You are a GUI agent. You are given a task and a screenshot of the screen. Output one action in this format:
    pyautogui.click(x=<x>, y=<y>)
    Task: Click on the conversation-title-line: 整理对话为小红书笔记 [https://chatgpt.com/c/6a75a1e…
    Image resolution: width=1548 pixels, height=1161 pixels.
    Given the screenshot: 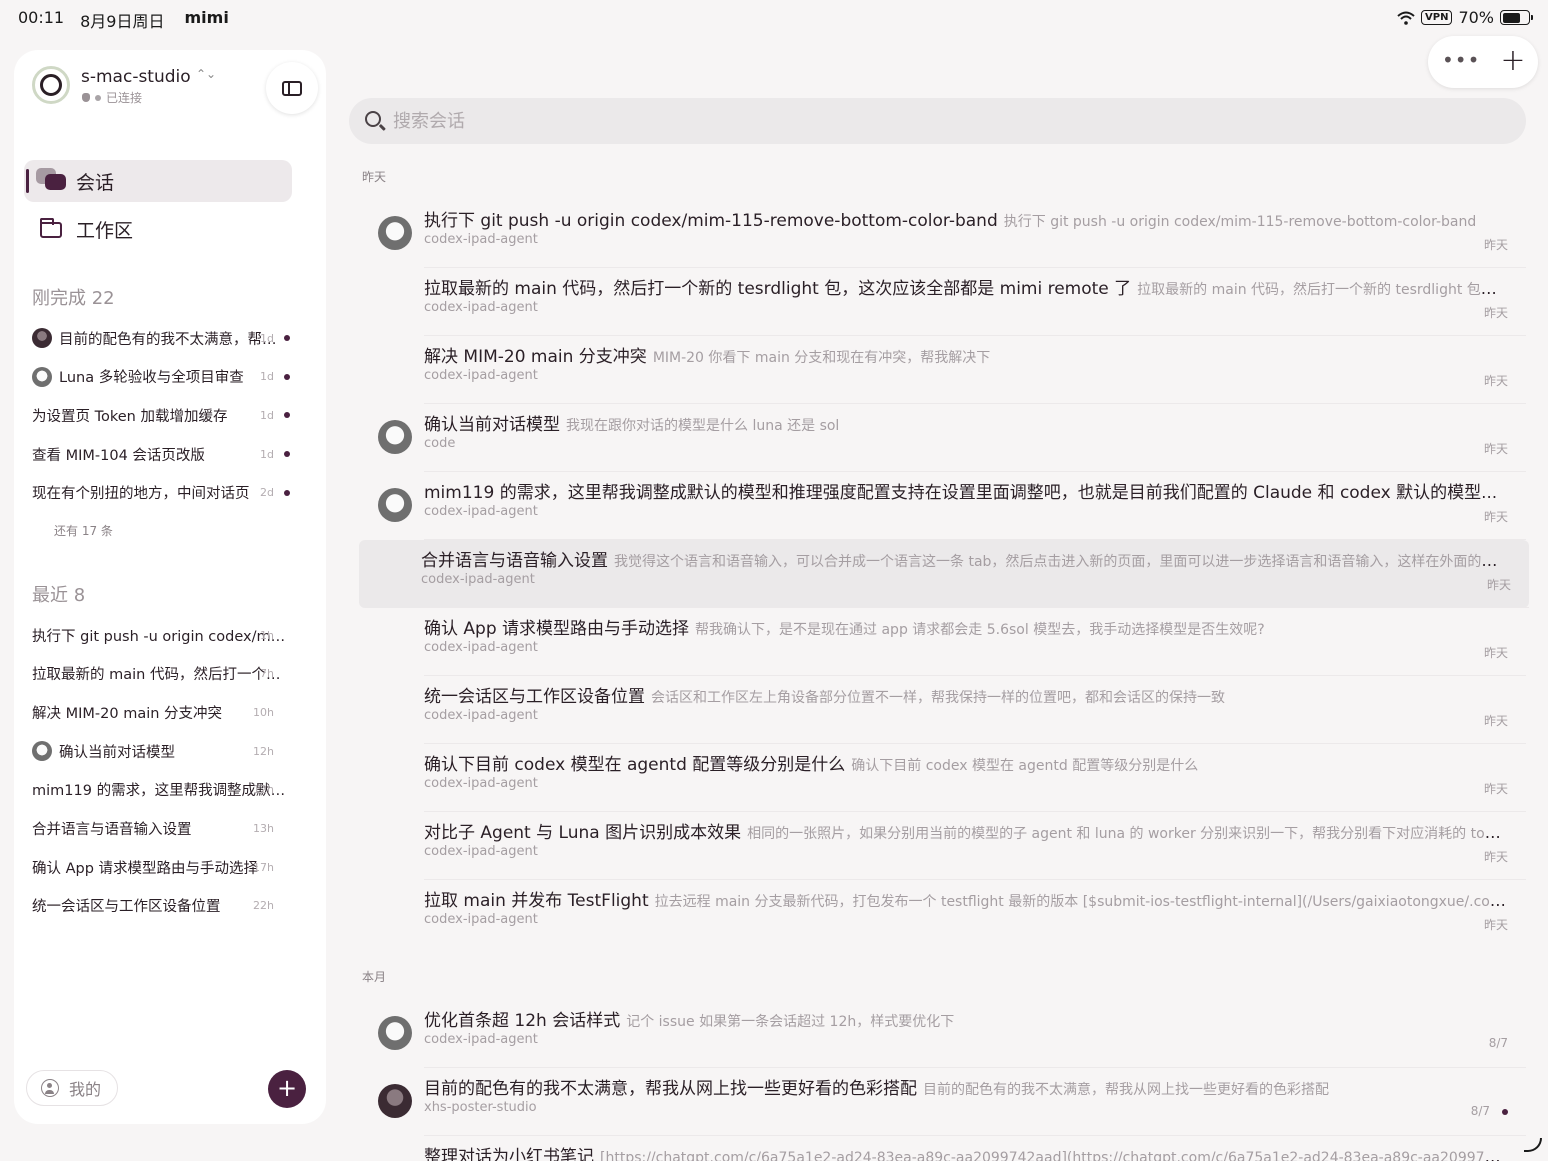 What is the action you would take?
    pyautogui.click(x=966, y=1151)
    